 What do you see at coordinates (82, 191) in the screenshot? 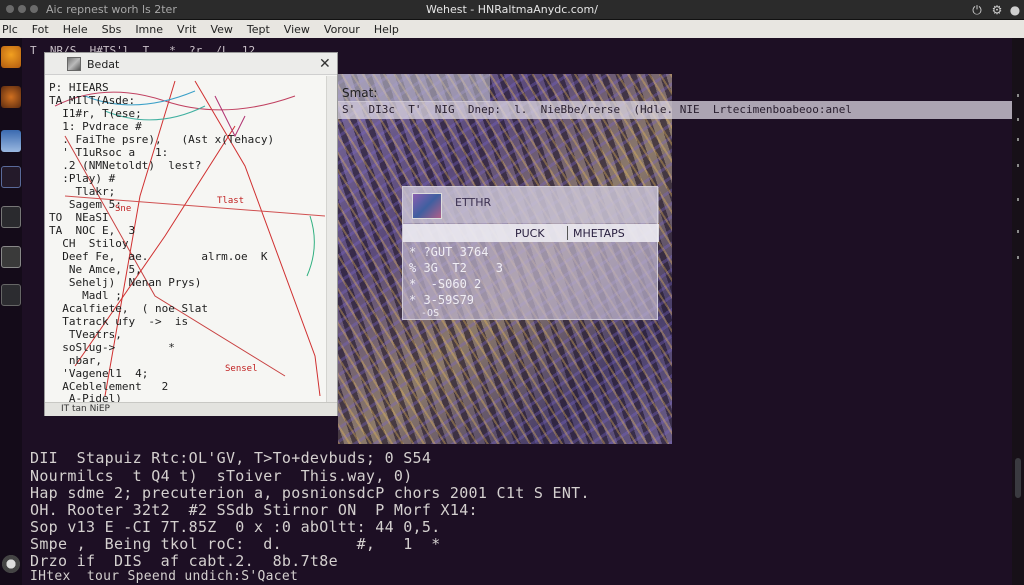
I see `code-line: Tlakr;` at bounding box center [82, 191].